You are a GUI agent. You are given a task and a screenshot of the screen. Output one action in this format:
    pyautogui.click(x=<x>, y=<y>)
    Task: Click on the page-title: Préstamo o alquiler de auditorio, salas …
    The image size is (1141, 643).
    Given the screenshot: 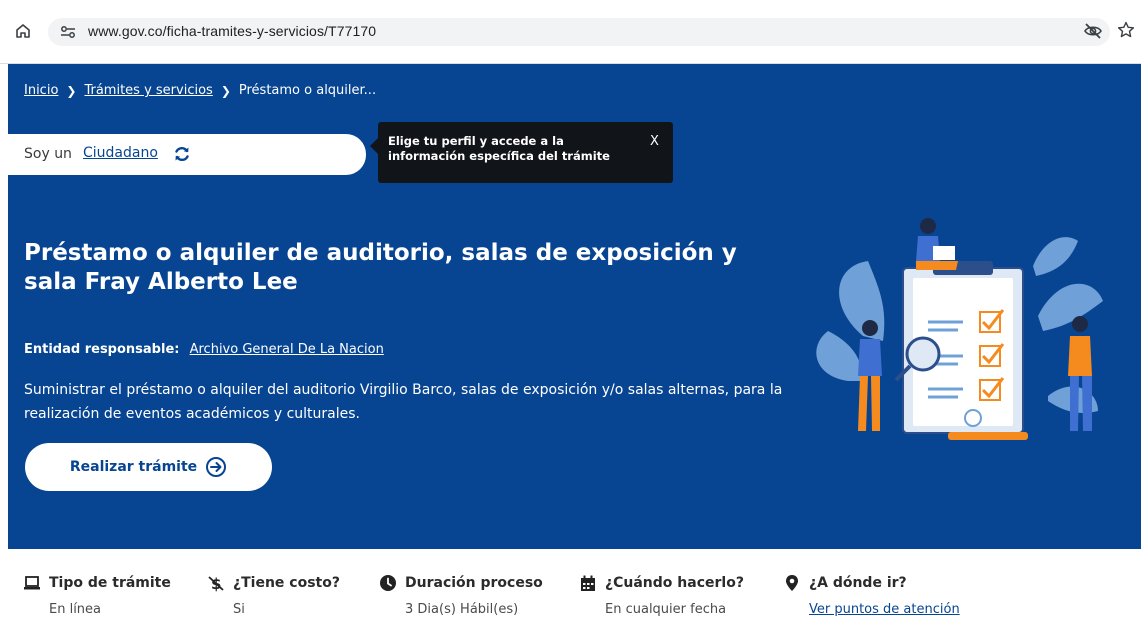 What is the action you would take?
    pyautogui.click(x=380, y=267)
    